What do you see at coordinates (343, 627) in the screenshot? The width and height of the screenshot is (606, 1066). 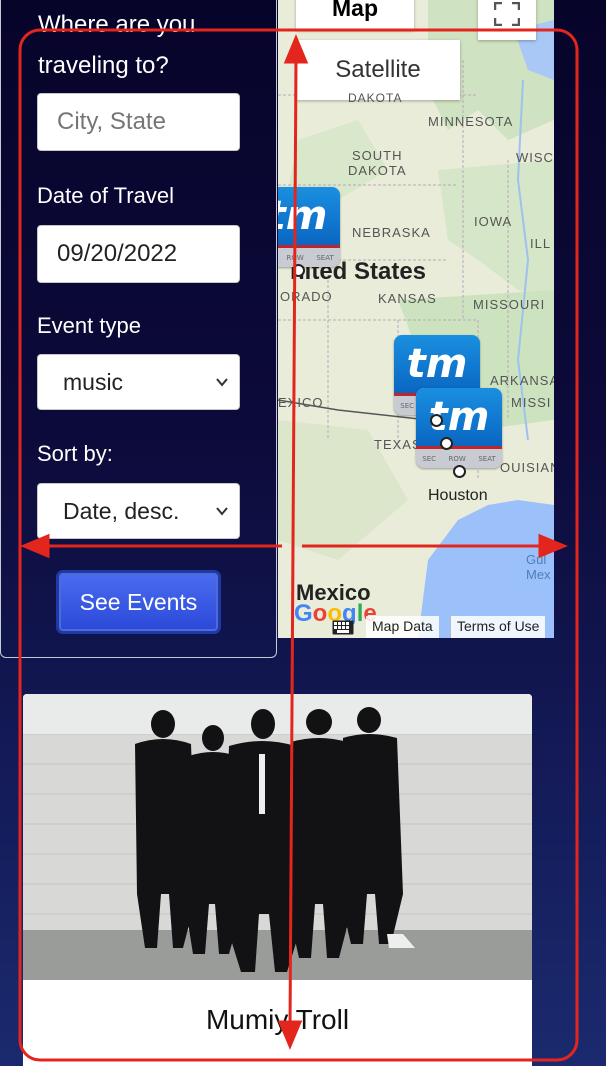 I see `keyboard-icon` at bounding box center [343, 627].